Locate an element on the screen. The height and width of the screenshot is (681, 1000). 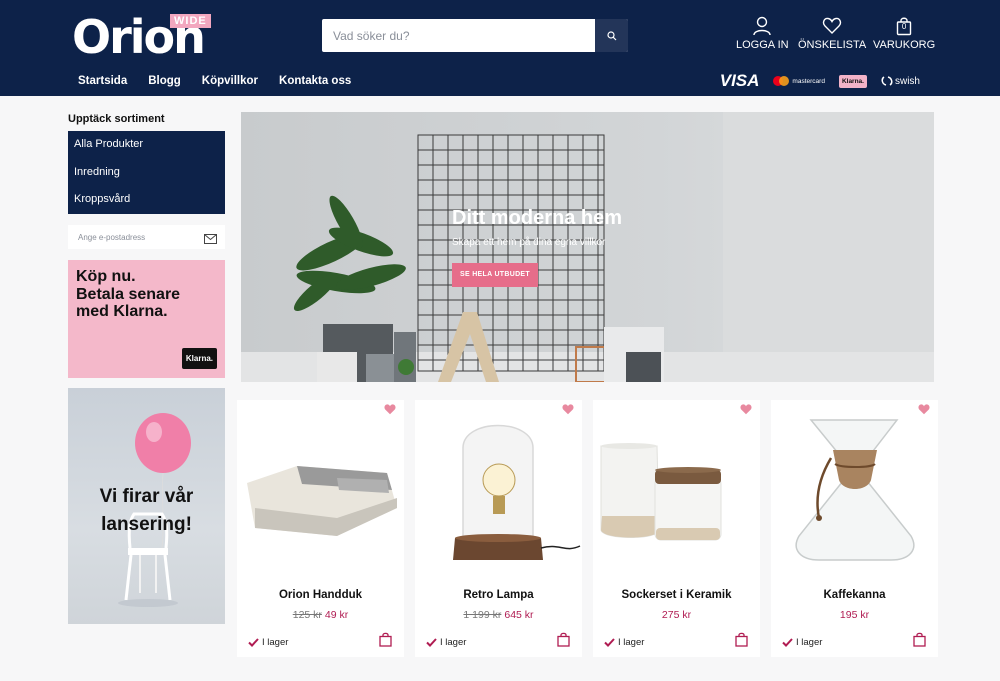
nav-blogg: Blogg is located at coordinates (164, 81).